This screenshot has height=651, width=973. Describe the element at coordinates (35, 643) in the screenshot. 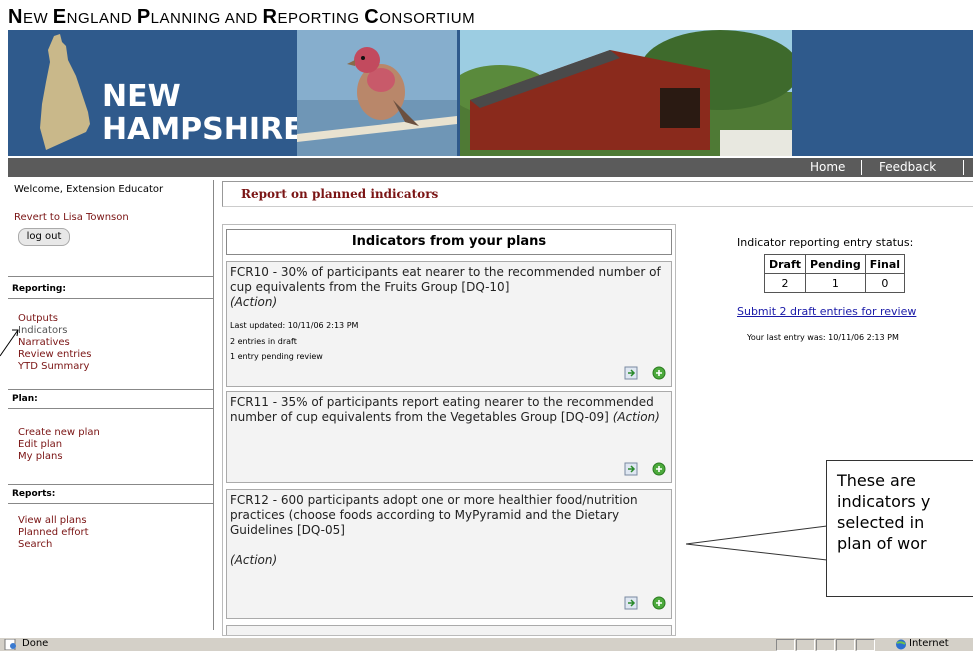

I see `status-done: Done` at that location.